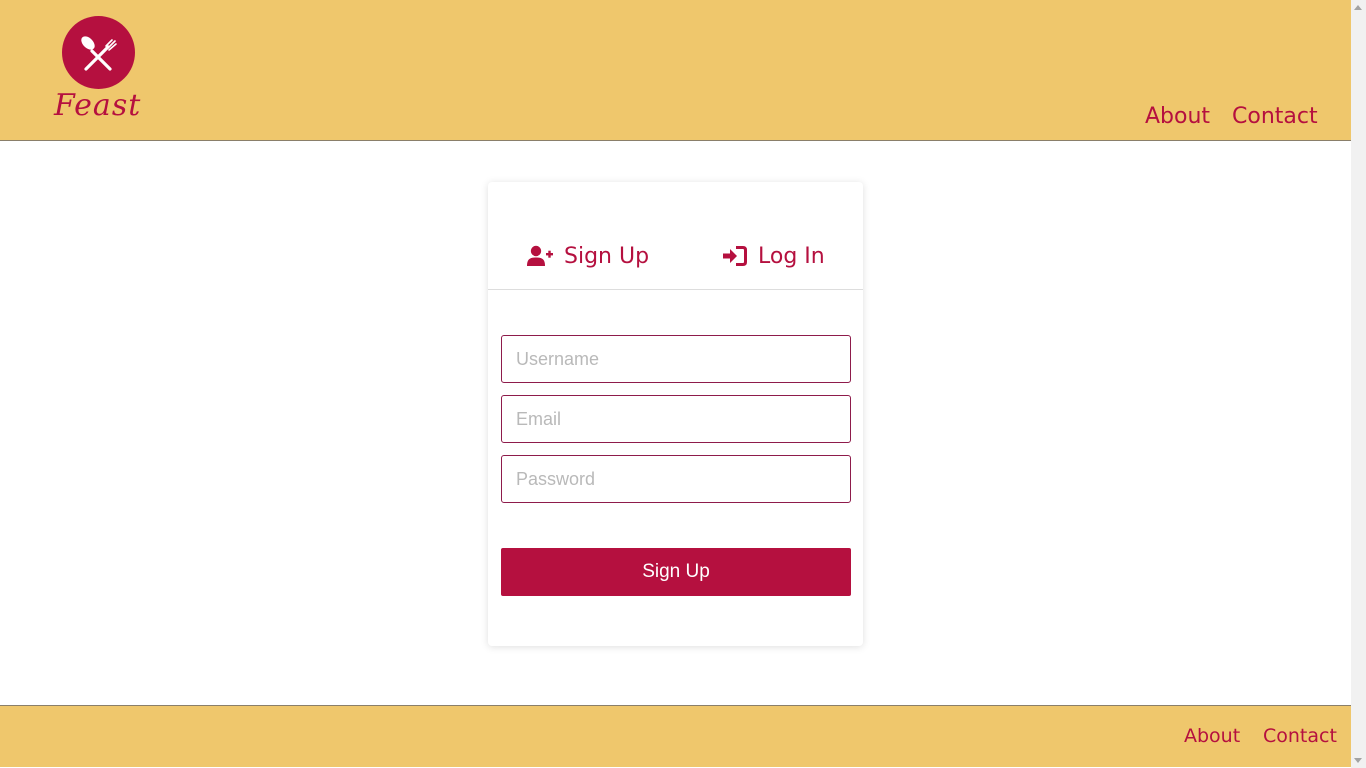  What do you see at coordinates (1300, 736) in the screenshot?
I see `footer-nav-contact: Contact` at bounding box center [1300, 736].